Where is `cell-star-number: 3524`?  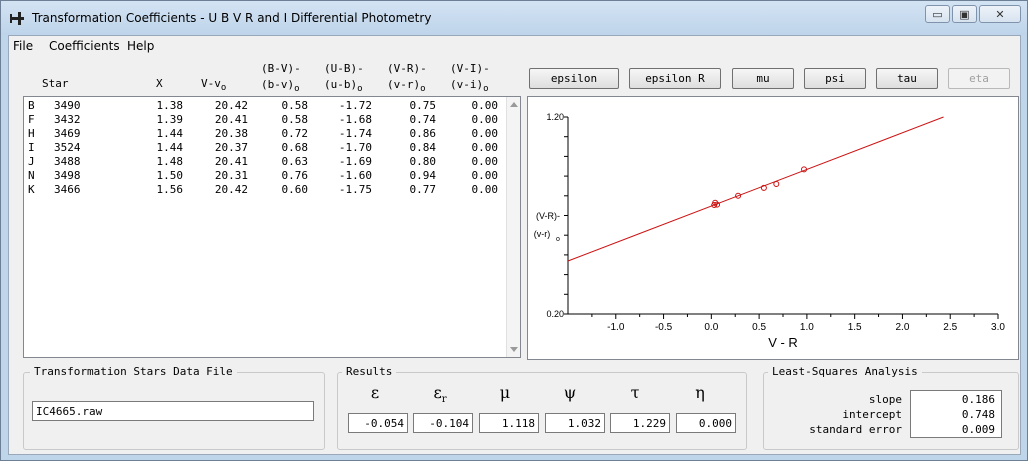 cell-star-number: 3524 is located at coordinates (67, 147).